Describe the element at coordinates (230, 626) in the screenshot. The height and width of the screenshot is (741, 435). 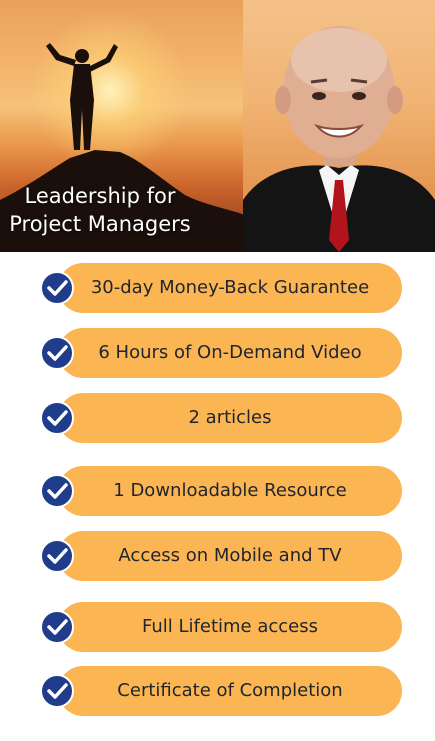
I see `feature-label: Full Lifetime access` at that location.